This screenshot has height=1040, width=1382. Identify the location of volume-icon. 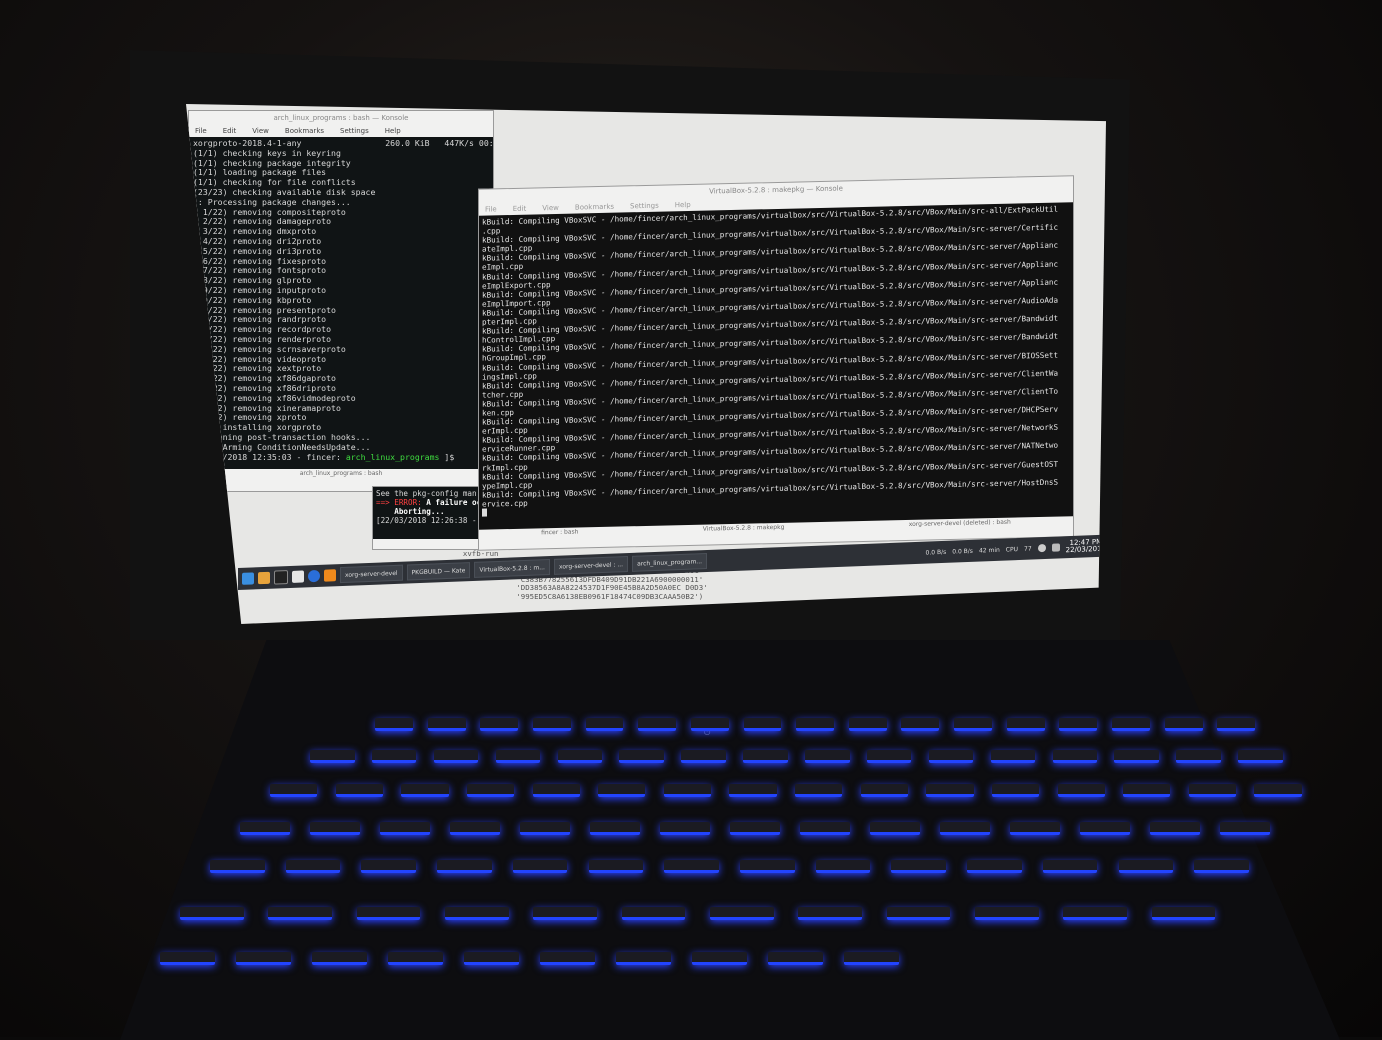
(1041, 548).